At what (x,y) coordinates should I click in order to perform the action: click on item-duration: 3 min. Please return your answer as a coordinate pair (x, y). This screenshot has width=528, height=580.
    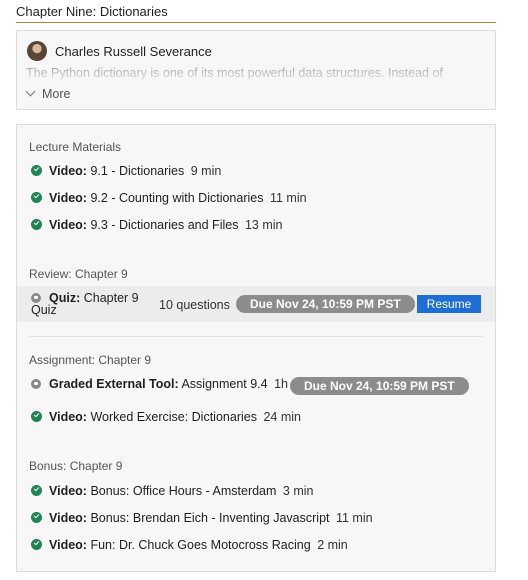
    Looking at the image, I should click on (298, 491).